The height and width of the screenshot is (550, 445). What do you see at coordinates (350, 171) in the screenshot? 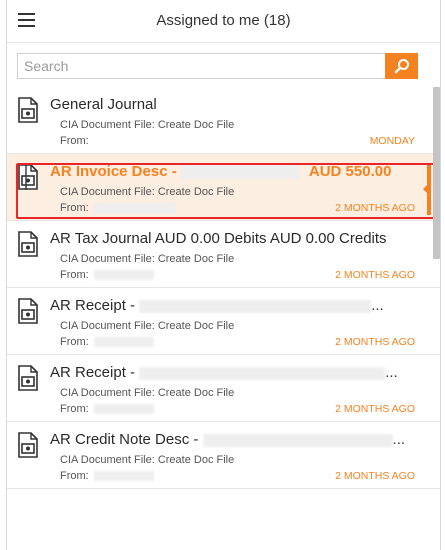
I see `item-title-amount: AUD 550.00` at bounding box center [350, 171].